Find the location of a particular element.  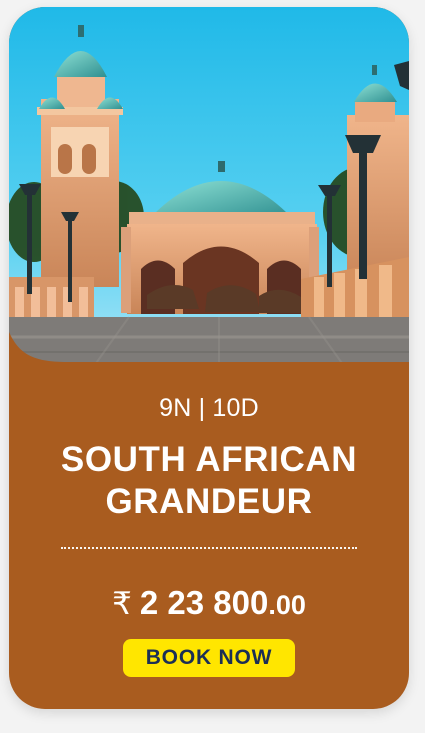

rupee-icon: ₹ is located at coordinates (122, 604).